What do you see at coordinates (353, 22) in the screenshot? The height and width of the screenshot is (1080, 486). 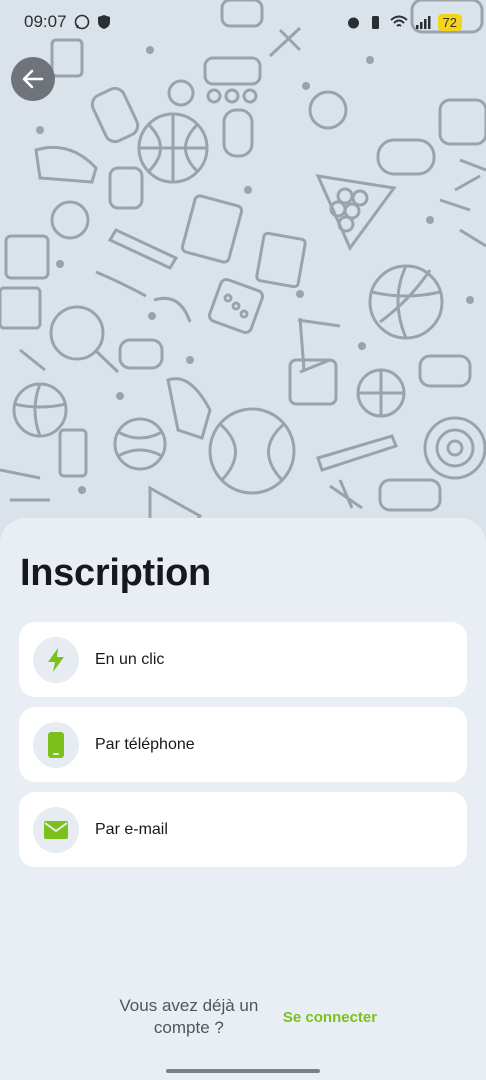 I see `alarm-icon` at bounding box center [353, 22].